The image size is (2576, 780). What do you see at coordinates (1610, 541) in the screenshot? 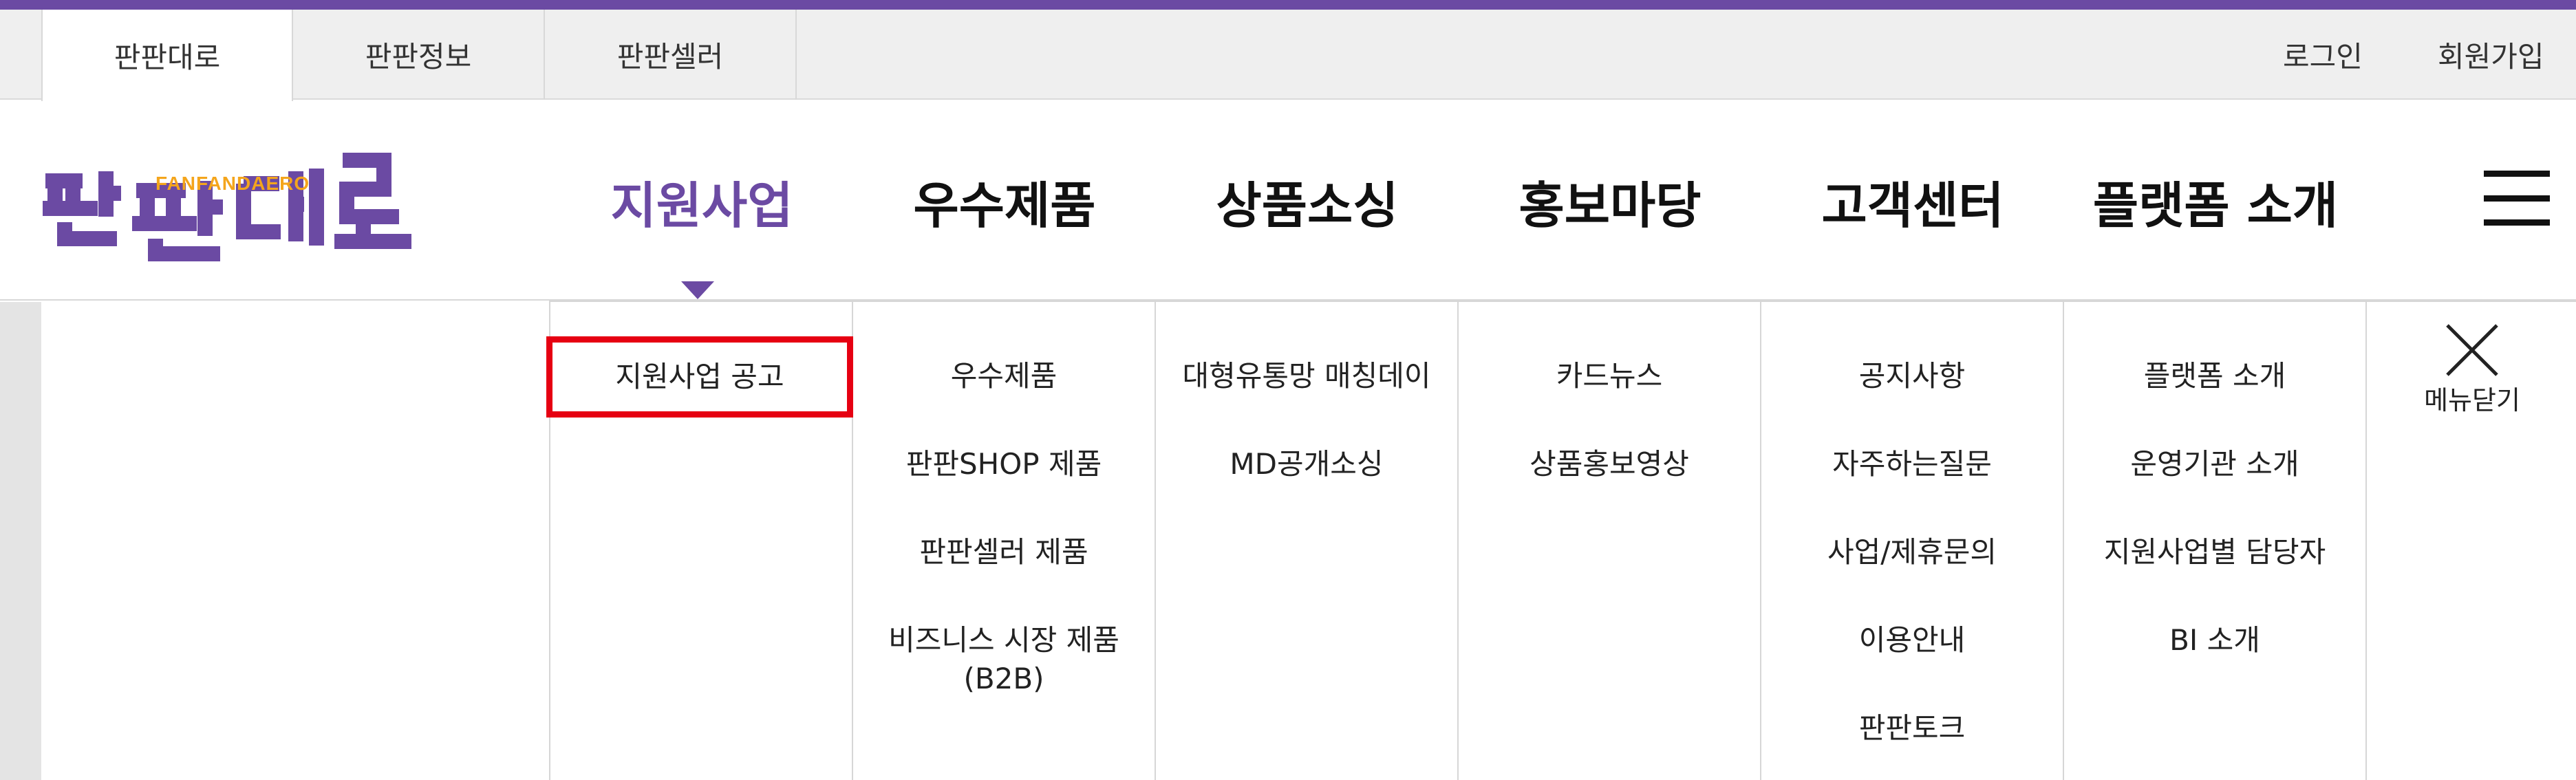
I see `menu-column-promotion: 카드뉴스 상품홍보영상` at bounding box center [1610, 541].